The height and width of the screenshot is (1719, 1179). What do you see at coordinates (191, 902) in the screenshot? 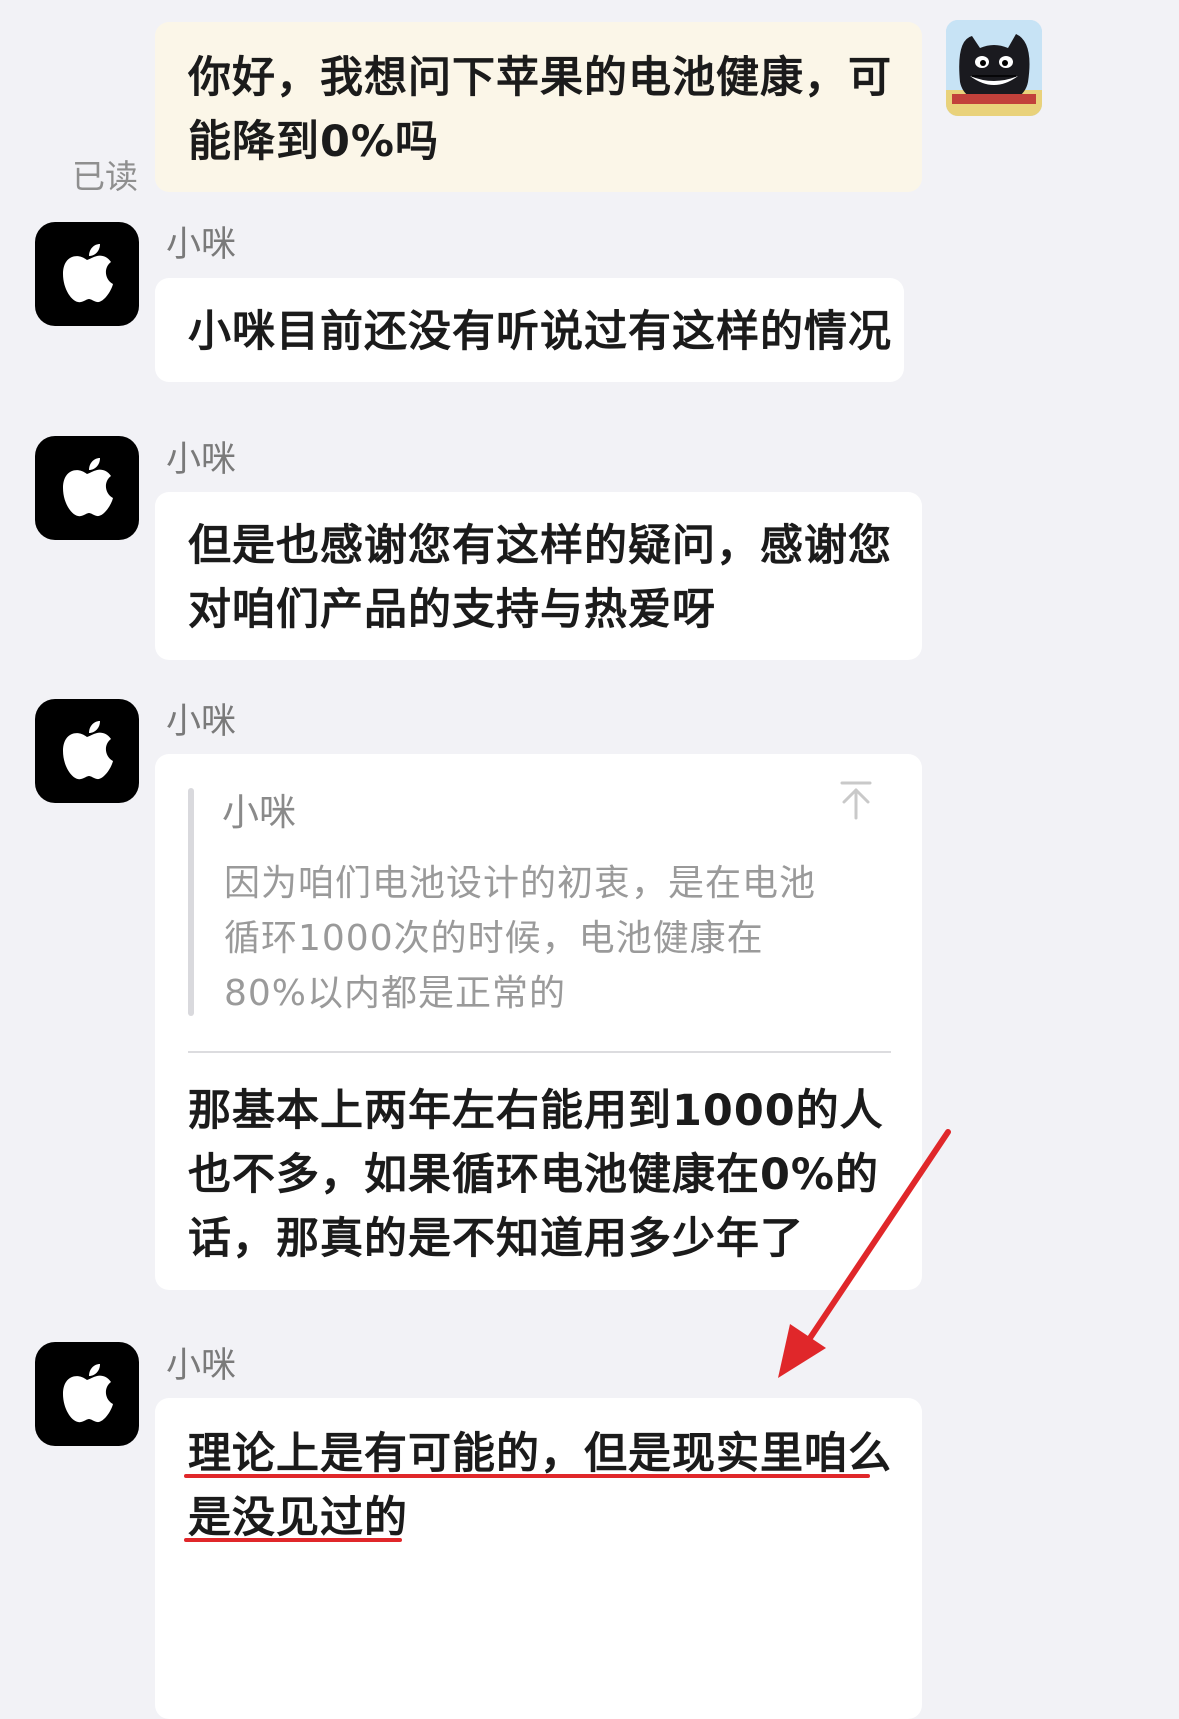
I see `quote-bar` at bounding box center [191, 902].